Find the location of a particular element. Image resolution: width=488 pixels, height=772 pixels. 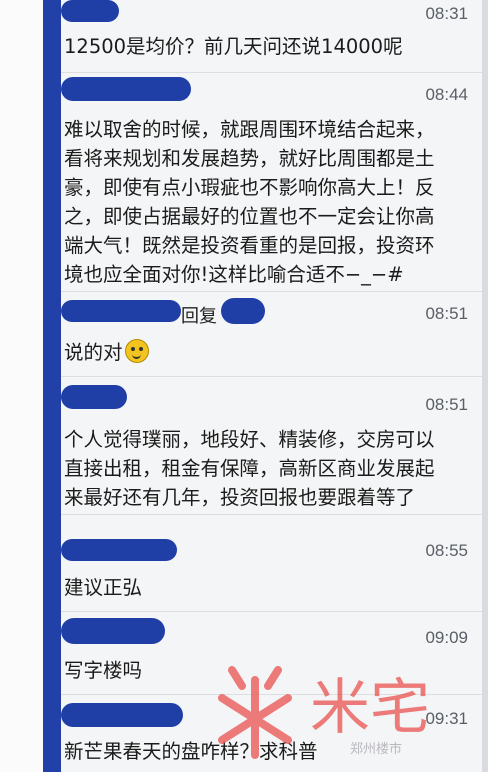

redacted-reply-target is located at coordinates (243, 311).